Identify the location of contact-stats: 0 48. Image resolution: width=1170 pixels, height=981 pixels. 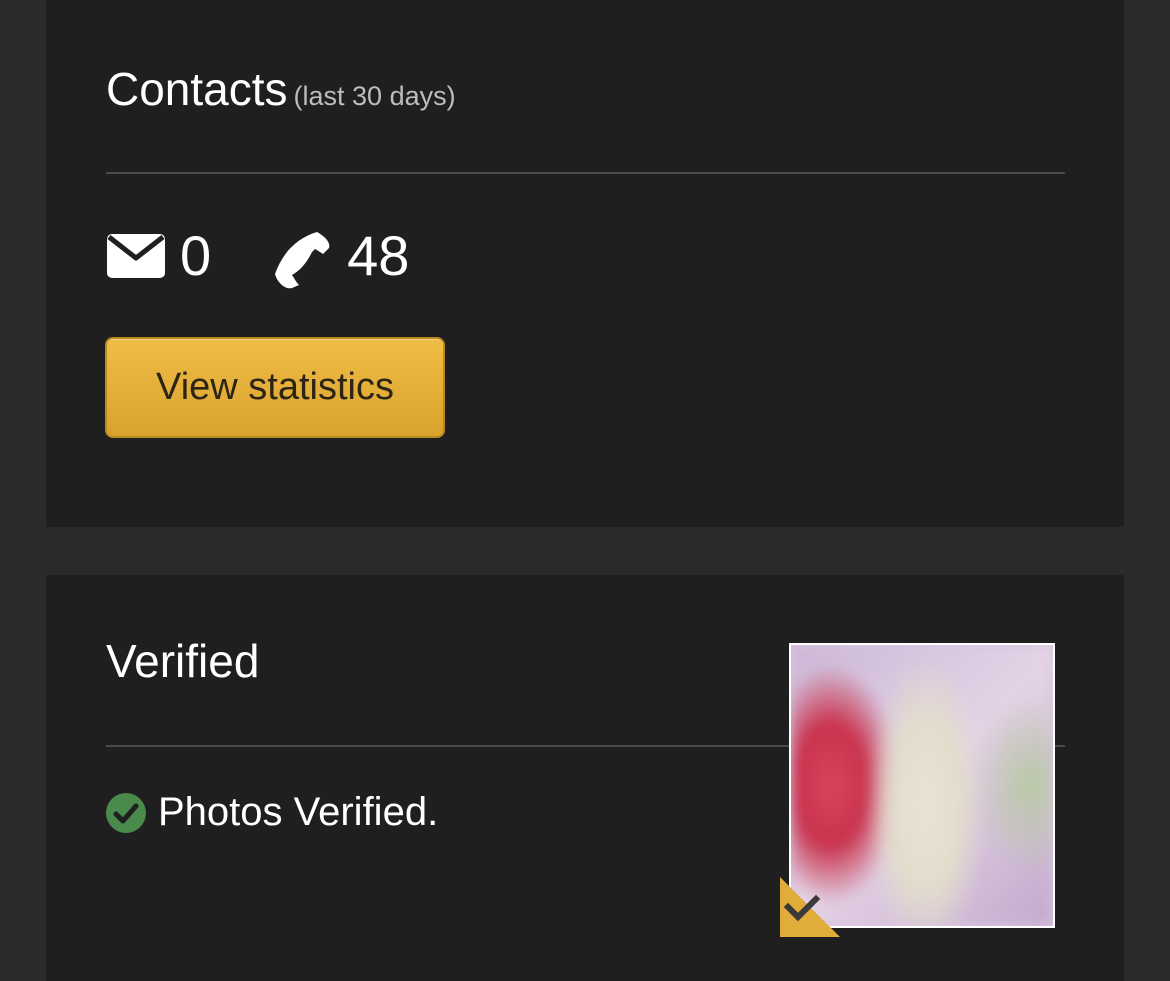
(258, 256).